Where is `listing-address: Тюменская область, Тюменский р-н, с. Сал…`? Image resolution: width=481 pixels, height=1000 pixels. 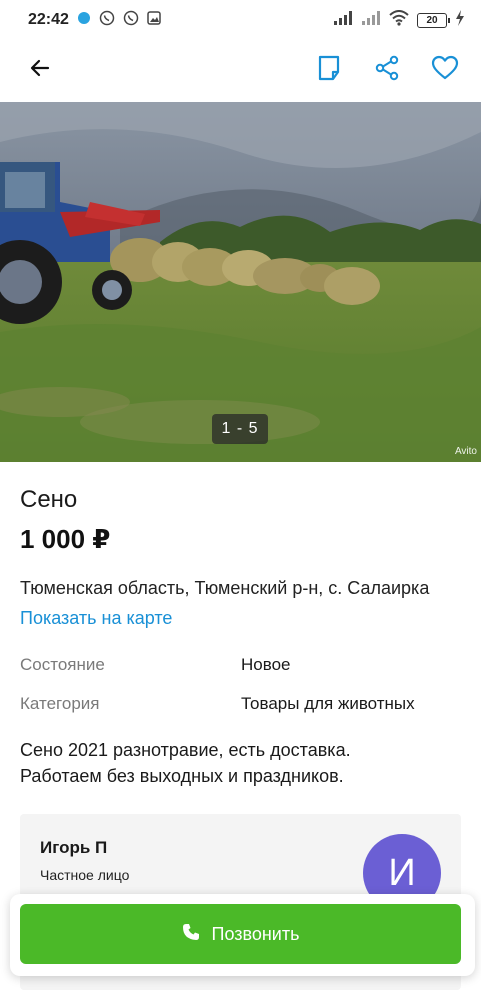
listing-address: Тюменская область, Тюменский р-н, с. Сал… is located at coordinates (225, 588).